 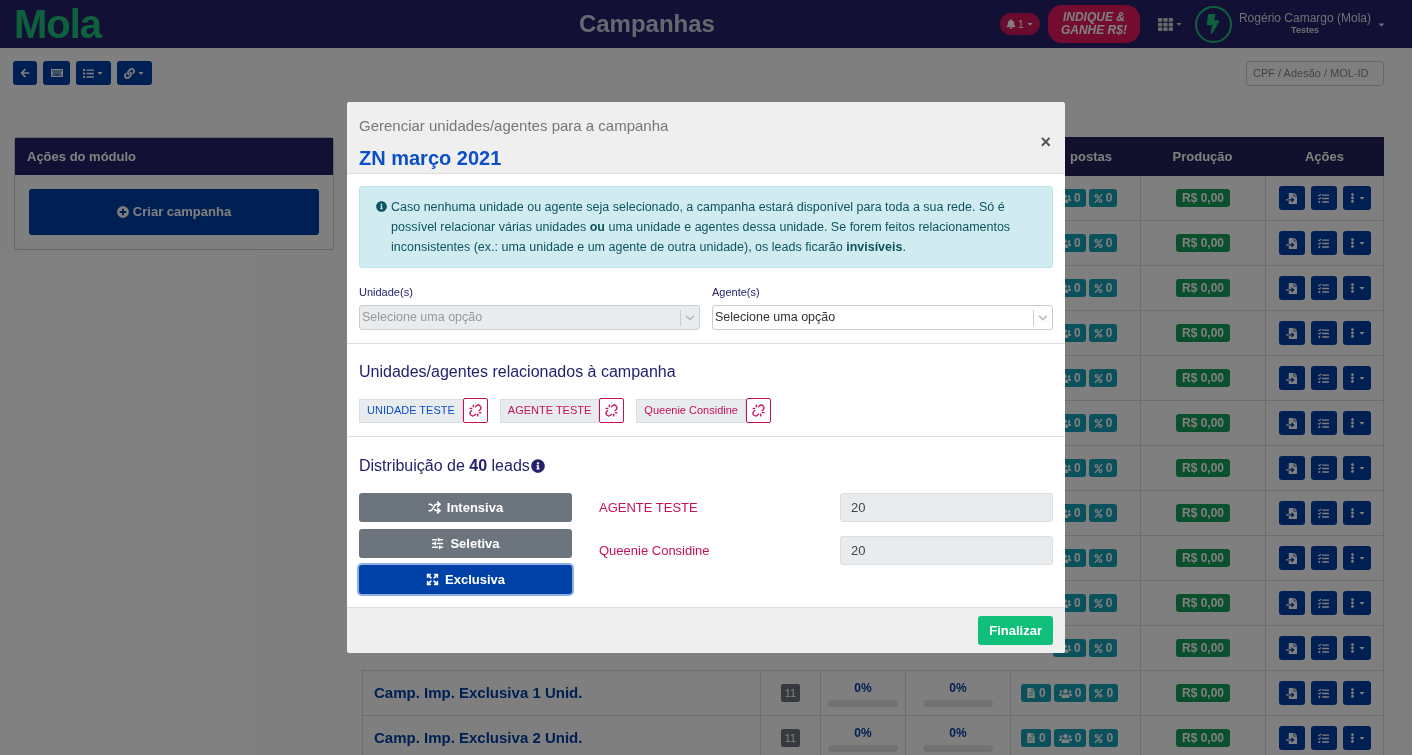 What do you see at coordinates (1045, 142) in the screenshot?
I see `close-button: ×` at bounding box center [1045, 142].